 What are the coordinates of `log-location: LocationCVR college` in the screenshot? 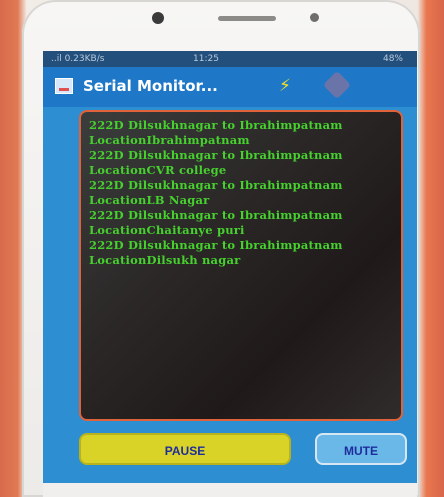 It's located at (158, 170).